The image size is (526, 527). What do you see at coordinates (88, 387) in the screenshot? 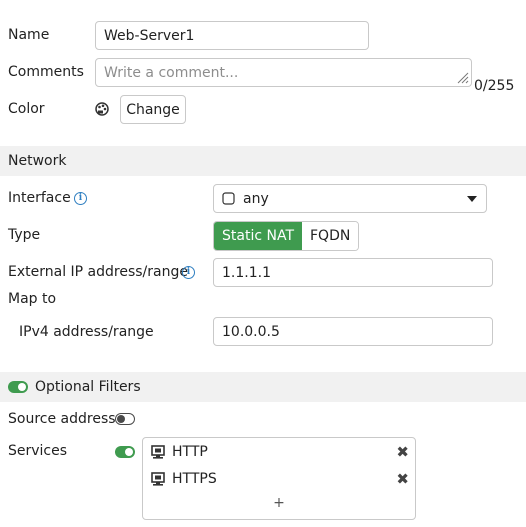
I see `optional-filters-title: Optional Filters` at bounding box center [88, 387].